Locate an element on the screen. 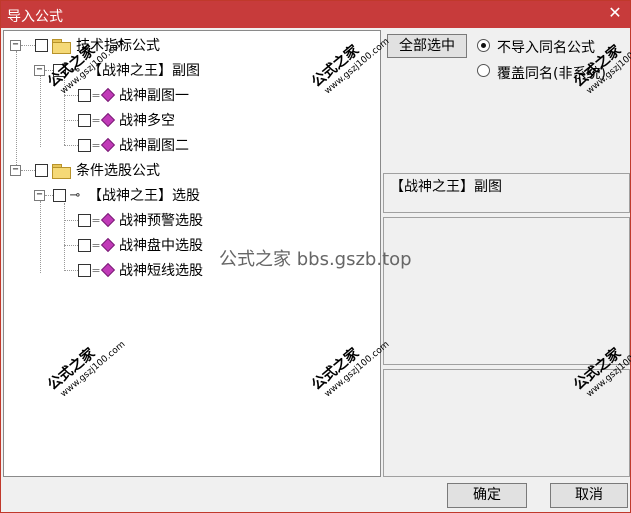 The height and width of the screenshot is (513, 631). tree-node-subchart-group: − ⊸ 【战神之王】副图 is located at coordinates (117, 70).